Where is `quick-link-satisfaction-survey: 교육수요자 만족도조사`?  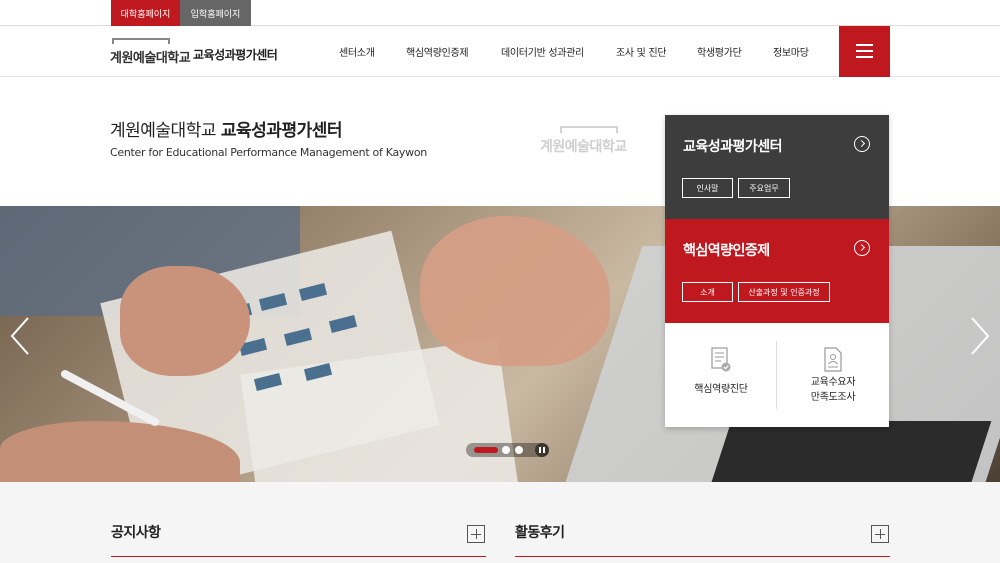 quick-link-satisfaction-survey: 교육수요자 만족도조사 is located at coordinates (833, 375).